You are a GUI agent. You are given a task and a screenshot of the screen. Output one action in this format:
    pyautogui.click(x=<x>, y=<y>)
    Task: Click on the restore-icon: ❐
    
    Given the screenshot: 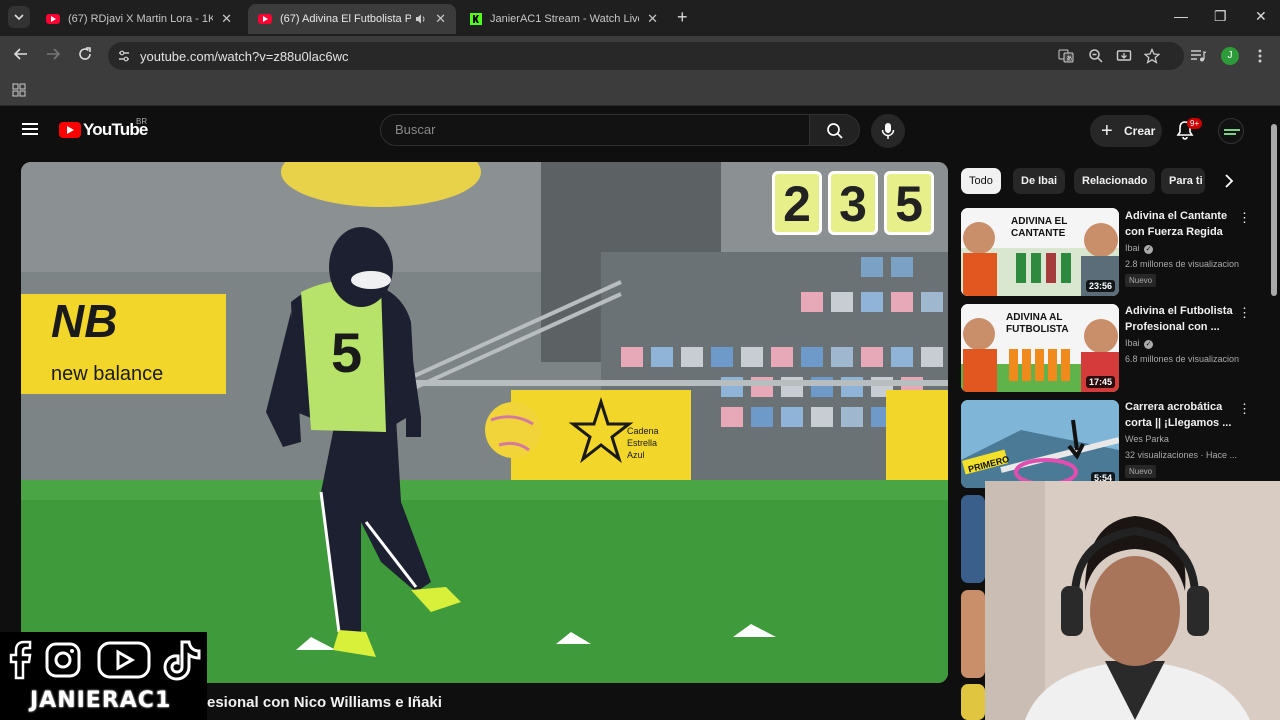 What is the action you would take?
    pyautogui.click(x=1220, y=16)
    